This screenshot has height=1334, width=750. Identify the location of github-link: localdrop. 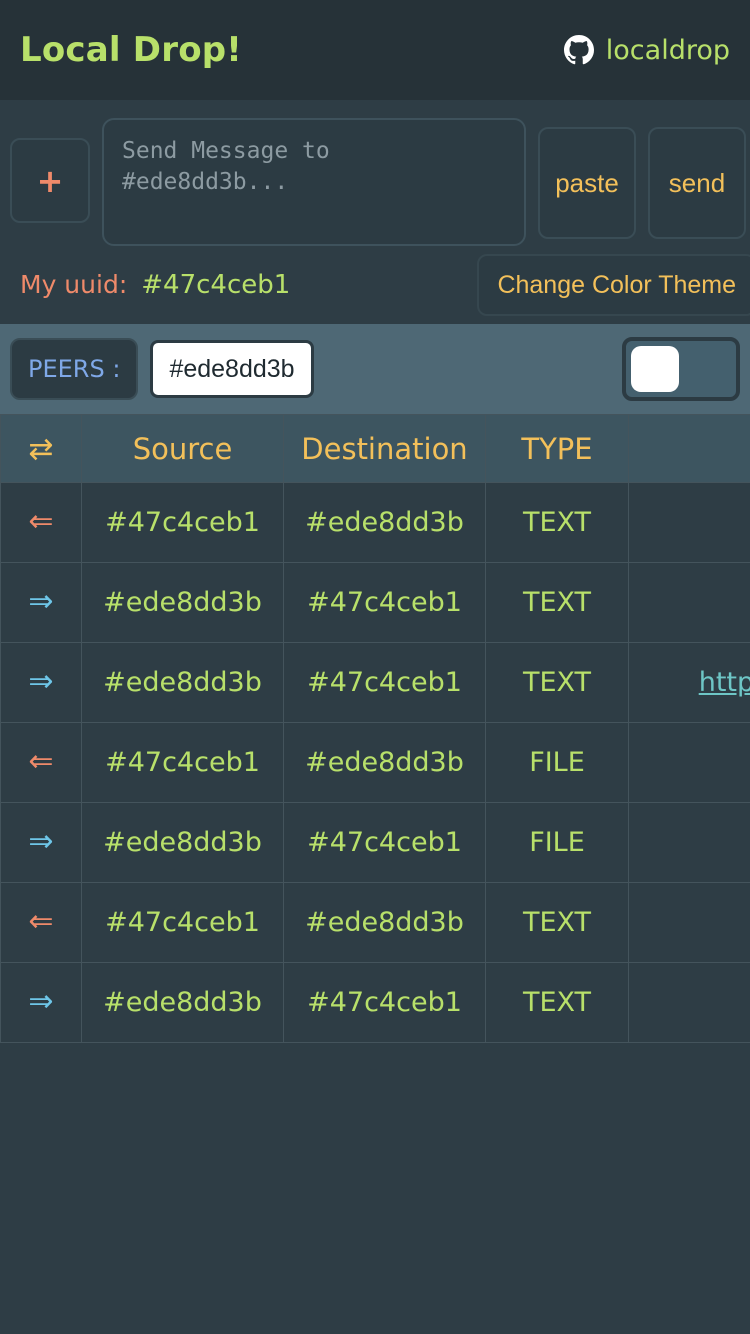
(646, 50).